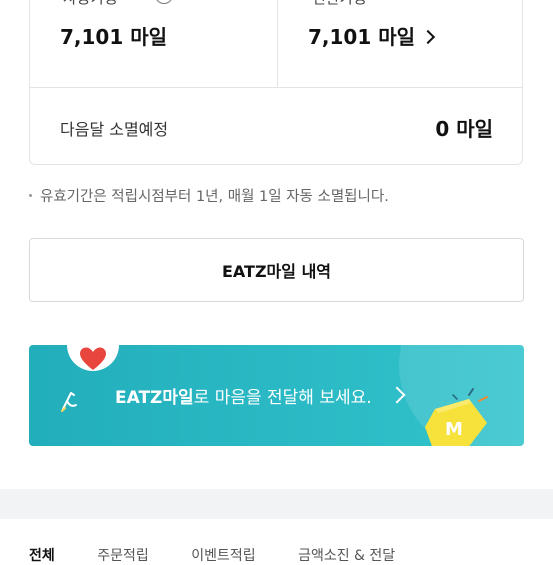 The height and width of the screenshot is (565, 553). What do you see at coordinates (276, 504) in the screenshot?
I see `section-divider` at bounding box center [276, 504].